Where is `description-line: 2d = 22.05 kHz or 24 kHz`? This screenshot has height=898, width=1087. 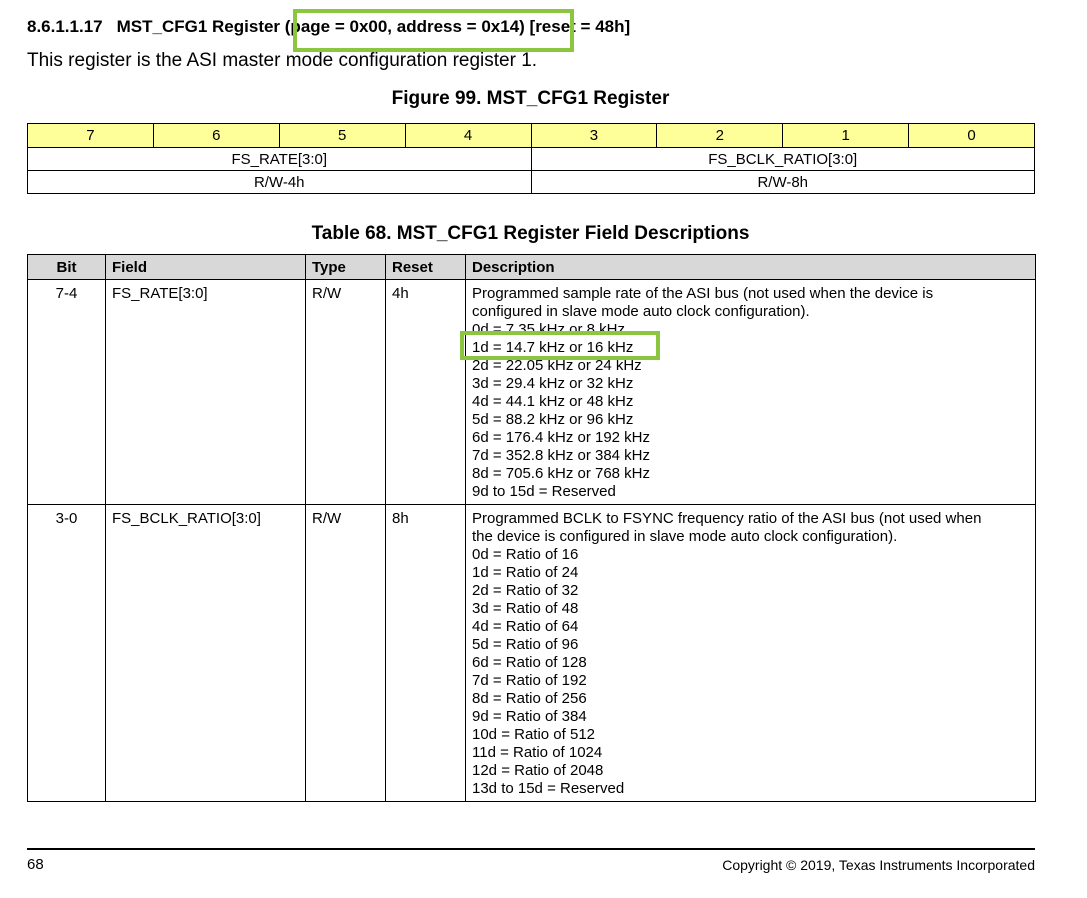
description-line: 2d = 22.05 kHz or 24 kHz is located at coordinates (557, 365).